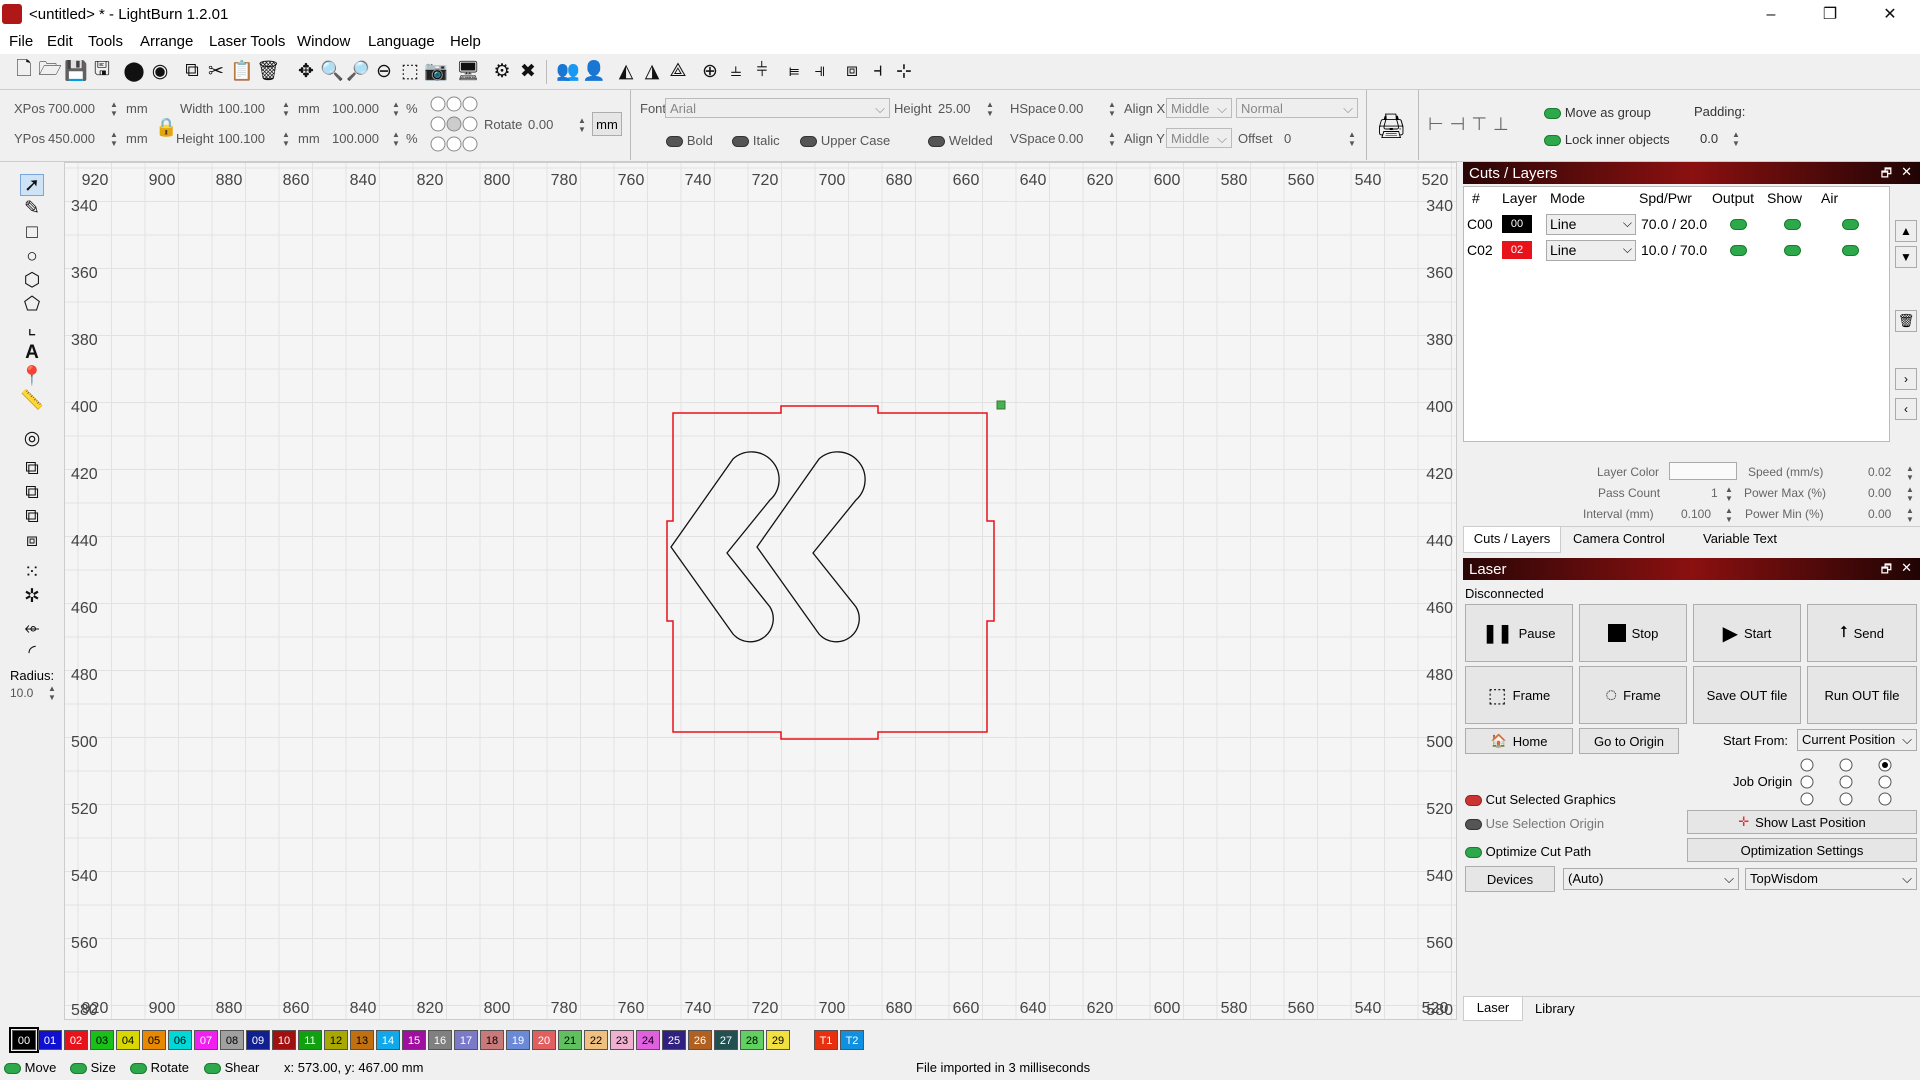  What do you see at coordinates (50, 1040) in the screenshot?
I see `palette-swatch-01: 01` at bounding box center [50, 1040].